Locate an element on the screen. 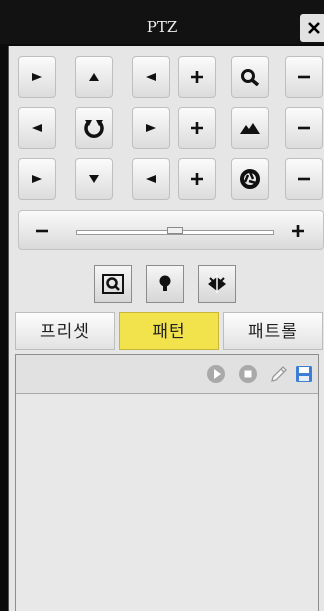 Image resolution: width=324 pixels, height=611 pixels. close-button is located at coordinates (312, 28).